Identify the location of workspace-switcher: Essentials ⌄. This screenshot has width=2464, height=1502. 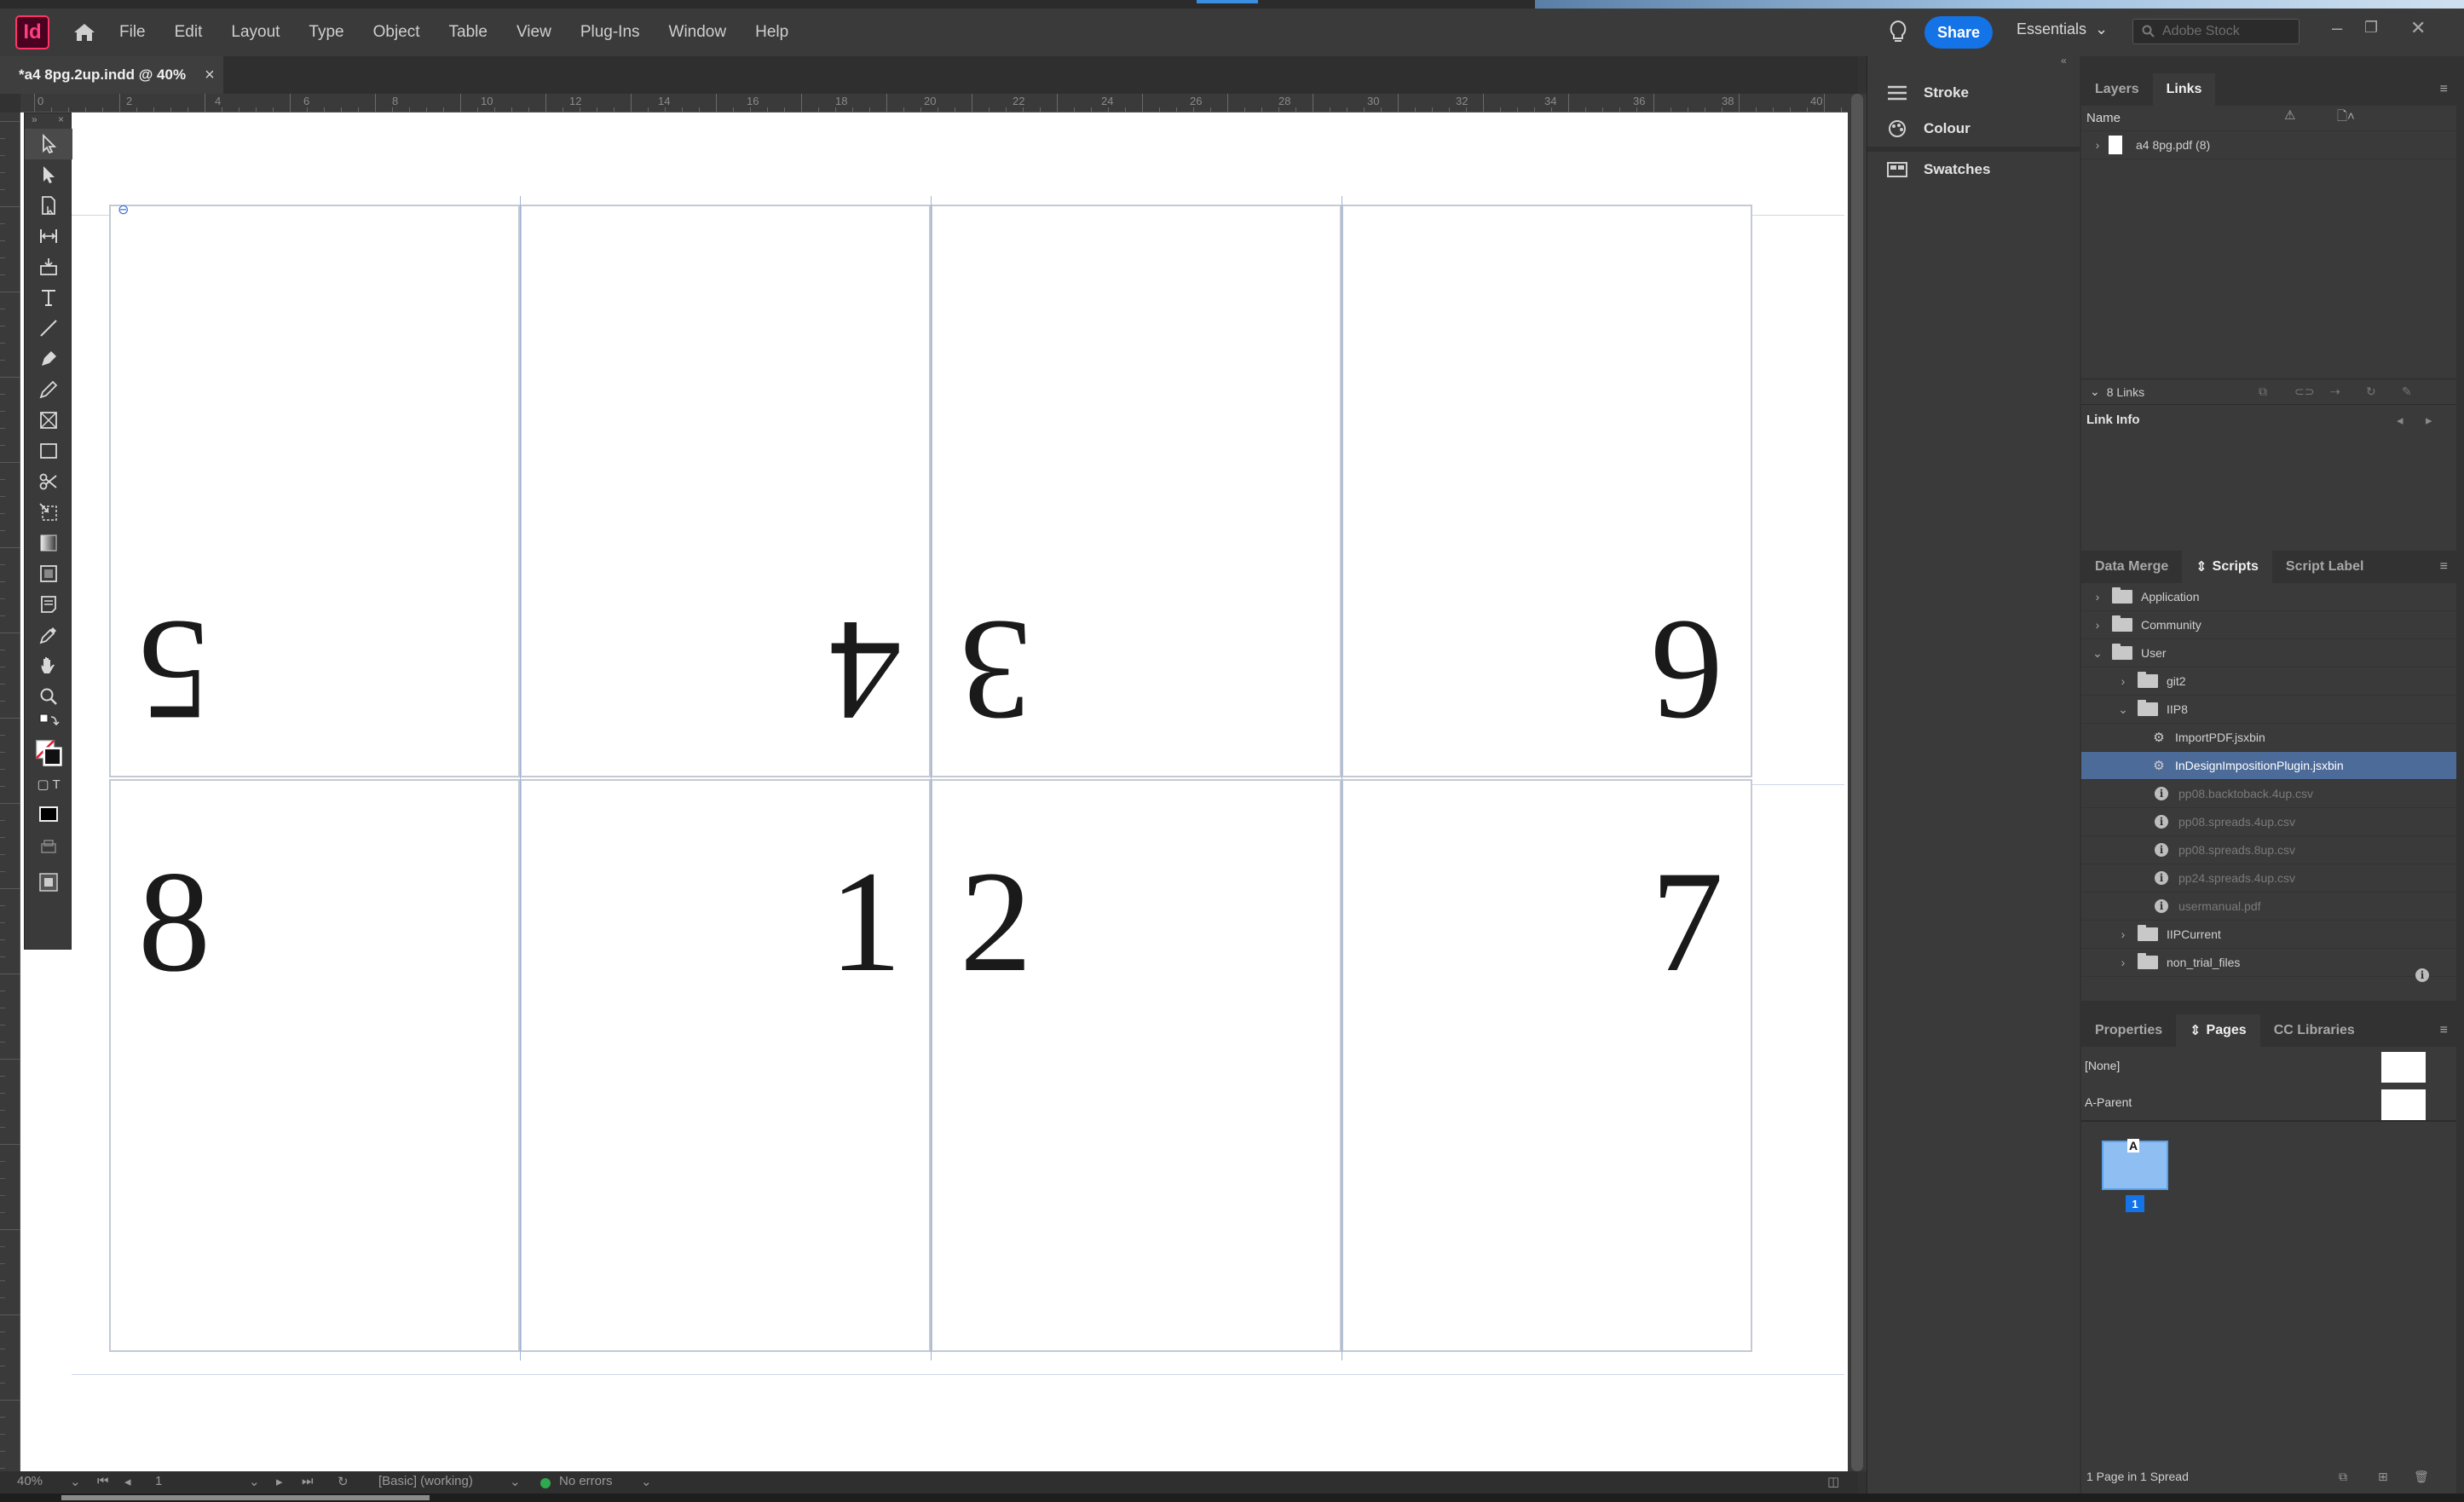
(2062, 29).